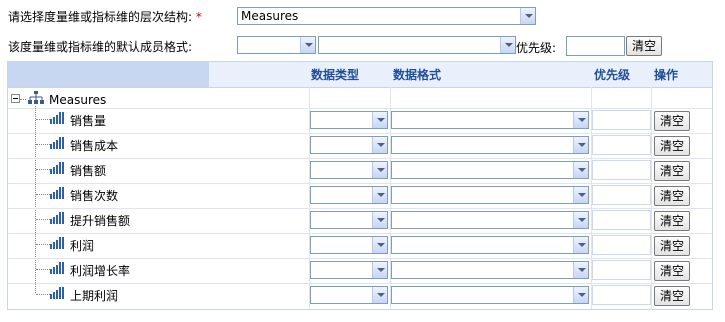  Describe the element at coordinates (276, 45) in the screenshot. I see `default-type-select` at that location.